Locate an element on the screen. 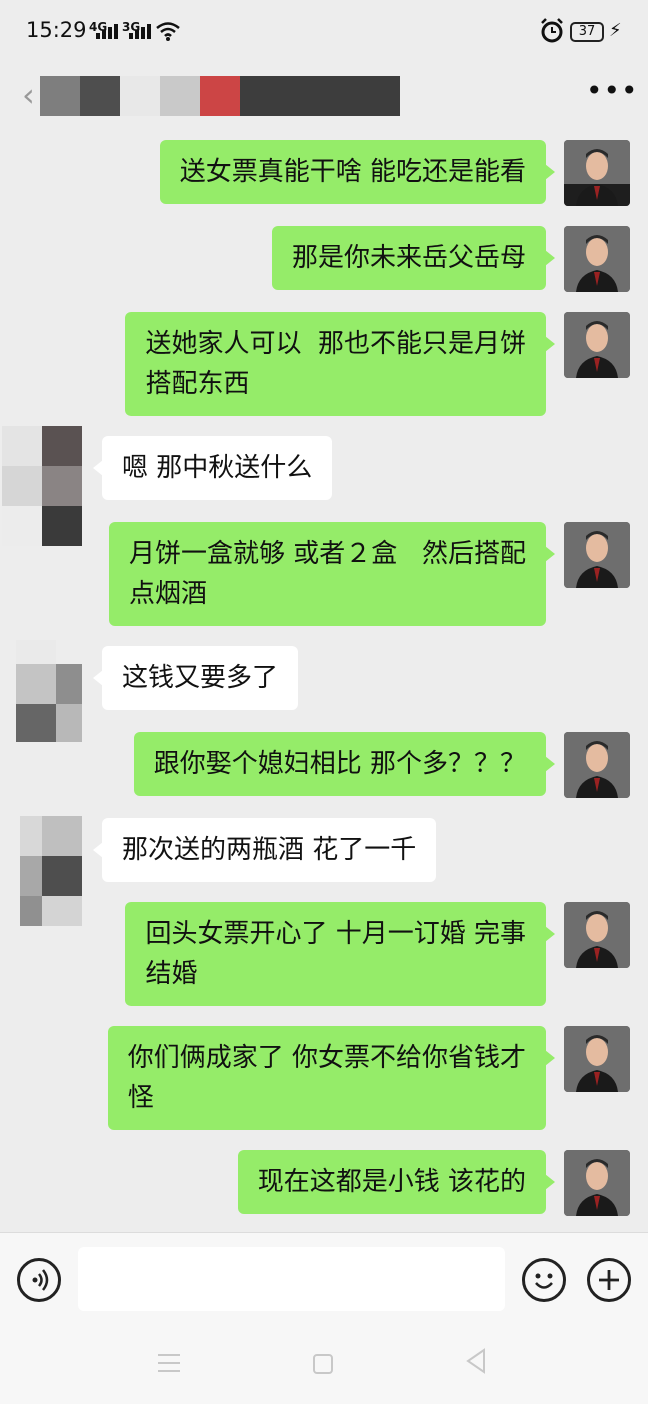 The width and height of the screenshot is (648, 1404). alarm-icon is located at coordinates (552, 30).